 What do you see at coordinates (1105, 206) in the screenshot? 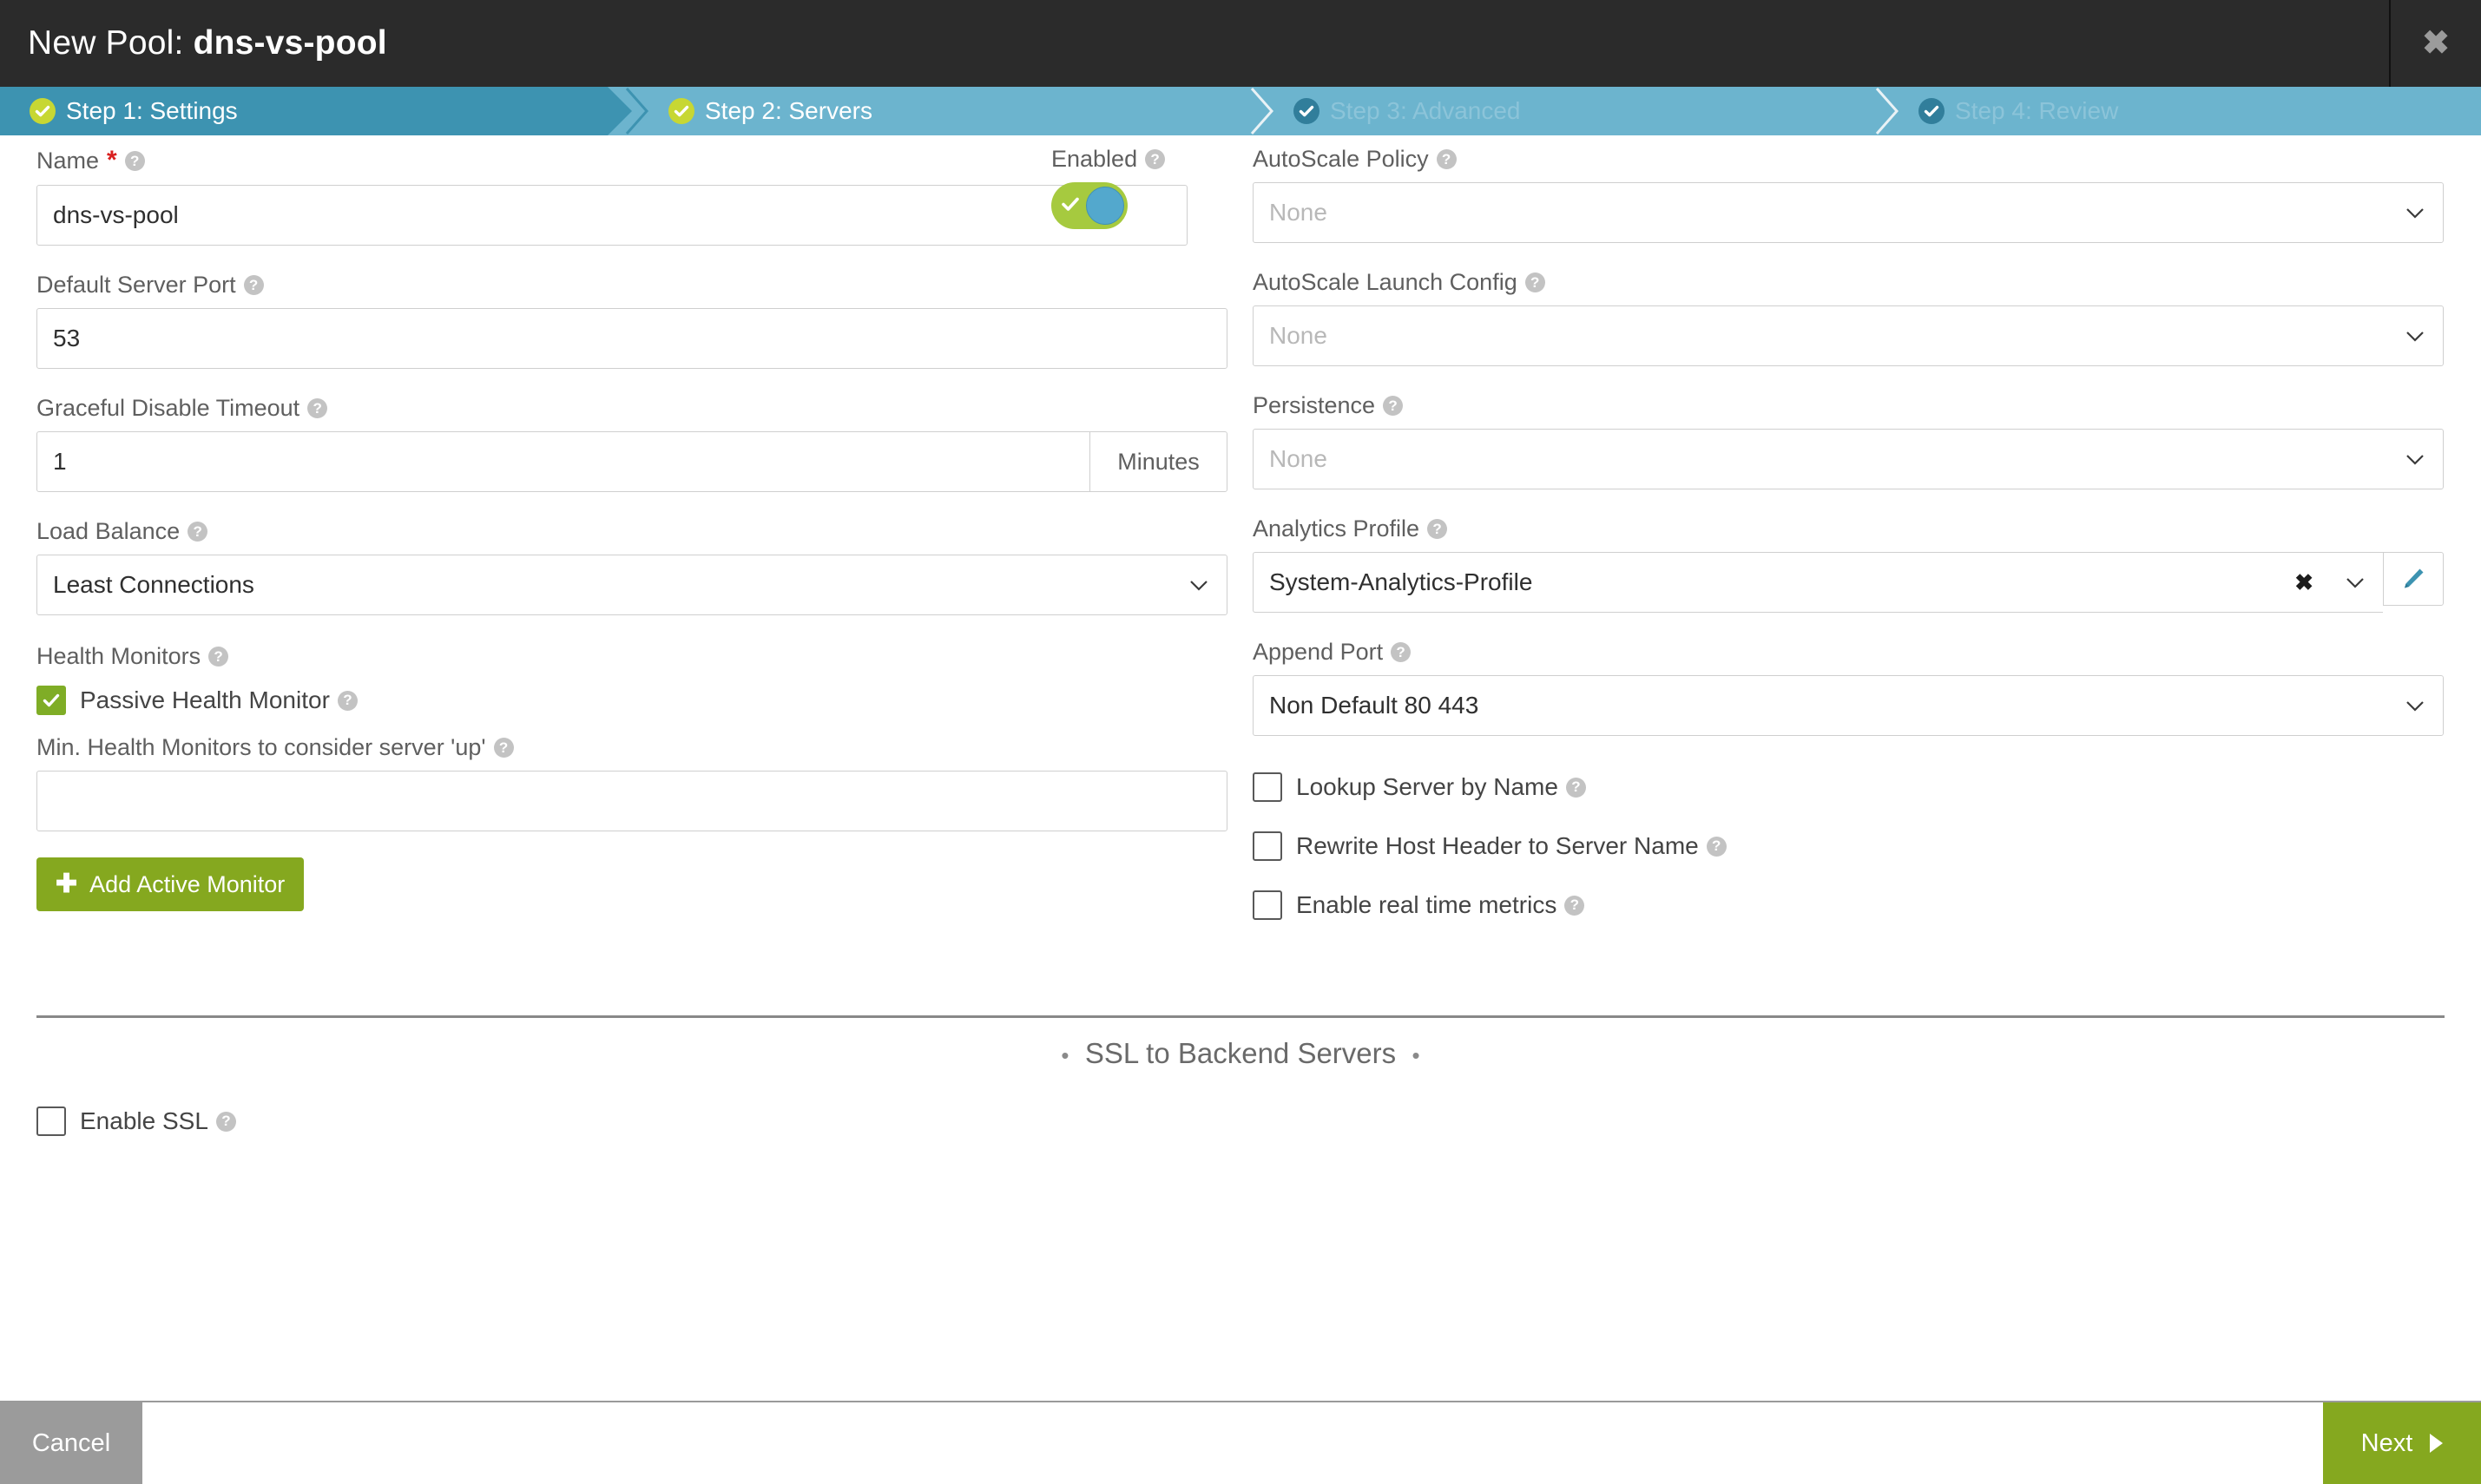
I see `toggle-knob` at bounding box center [1105, 206].